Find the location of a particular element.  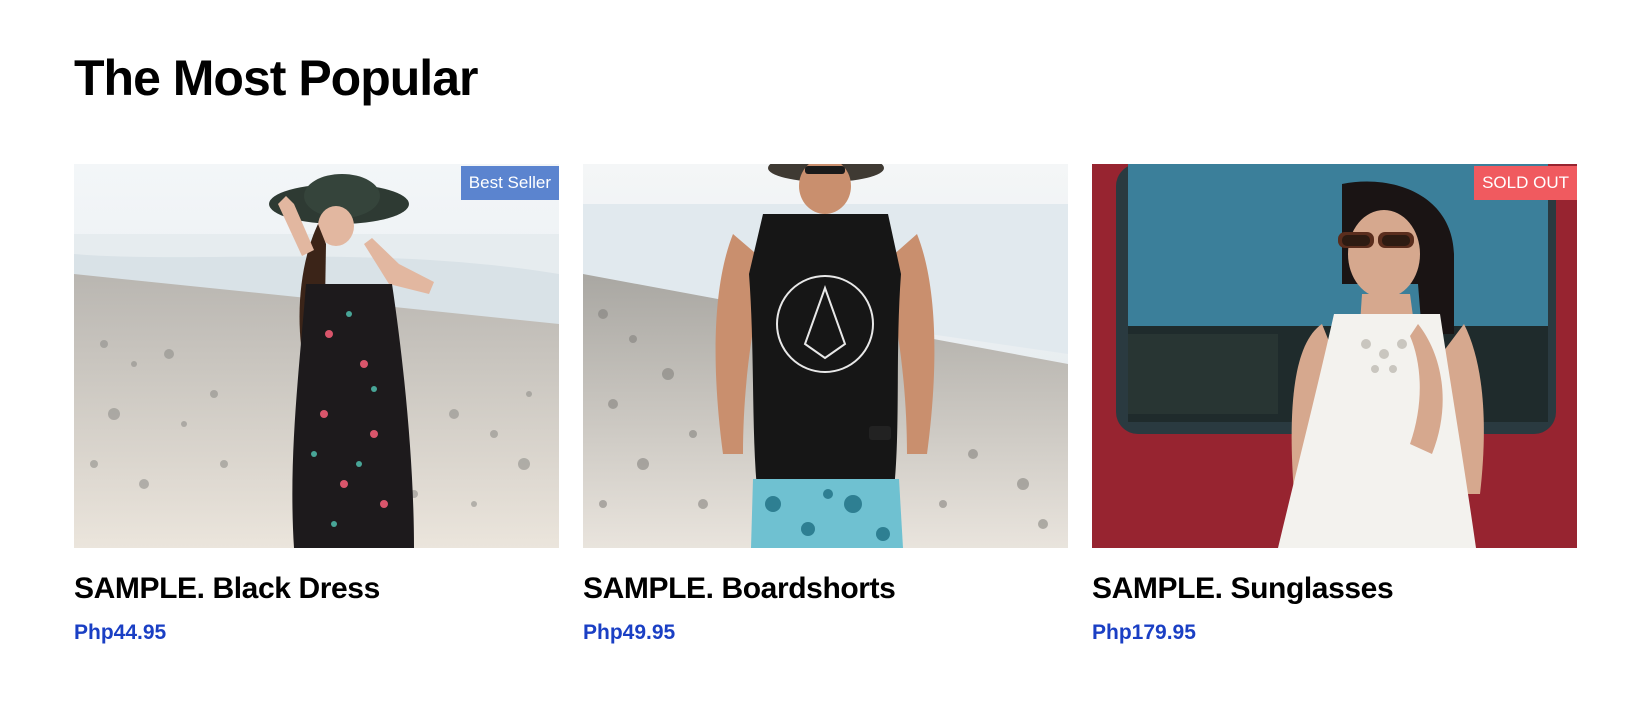

product-price: Php44.95 is located at coordinates (120, 632).